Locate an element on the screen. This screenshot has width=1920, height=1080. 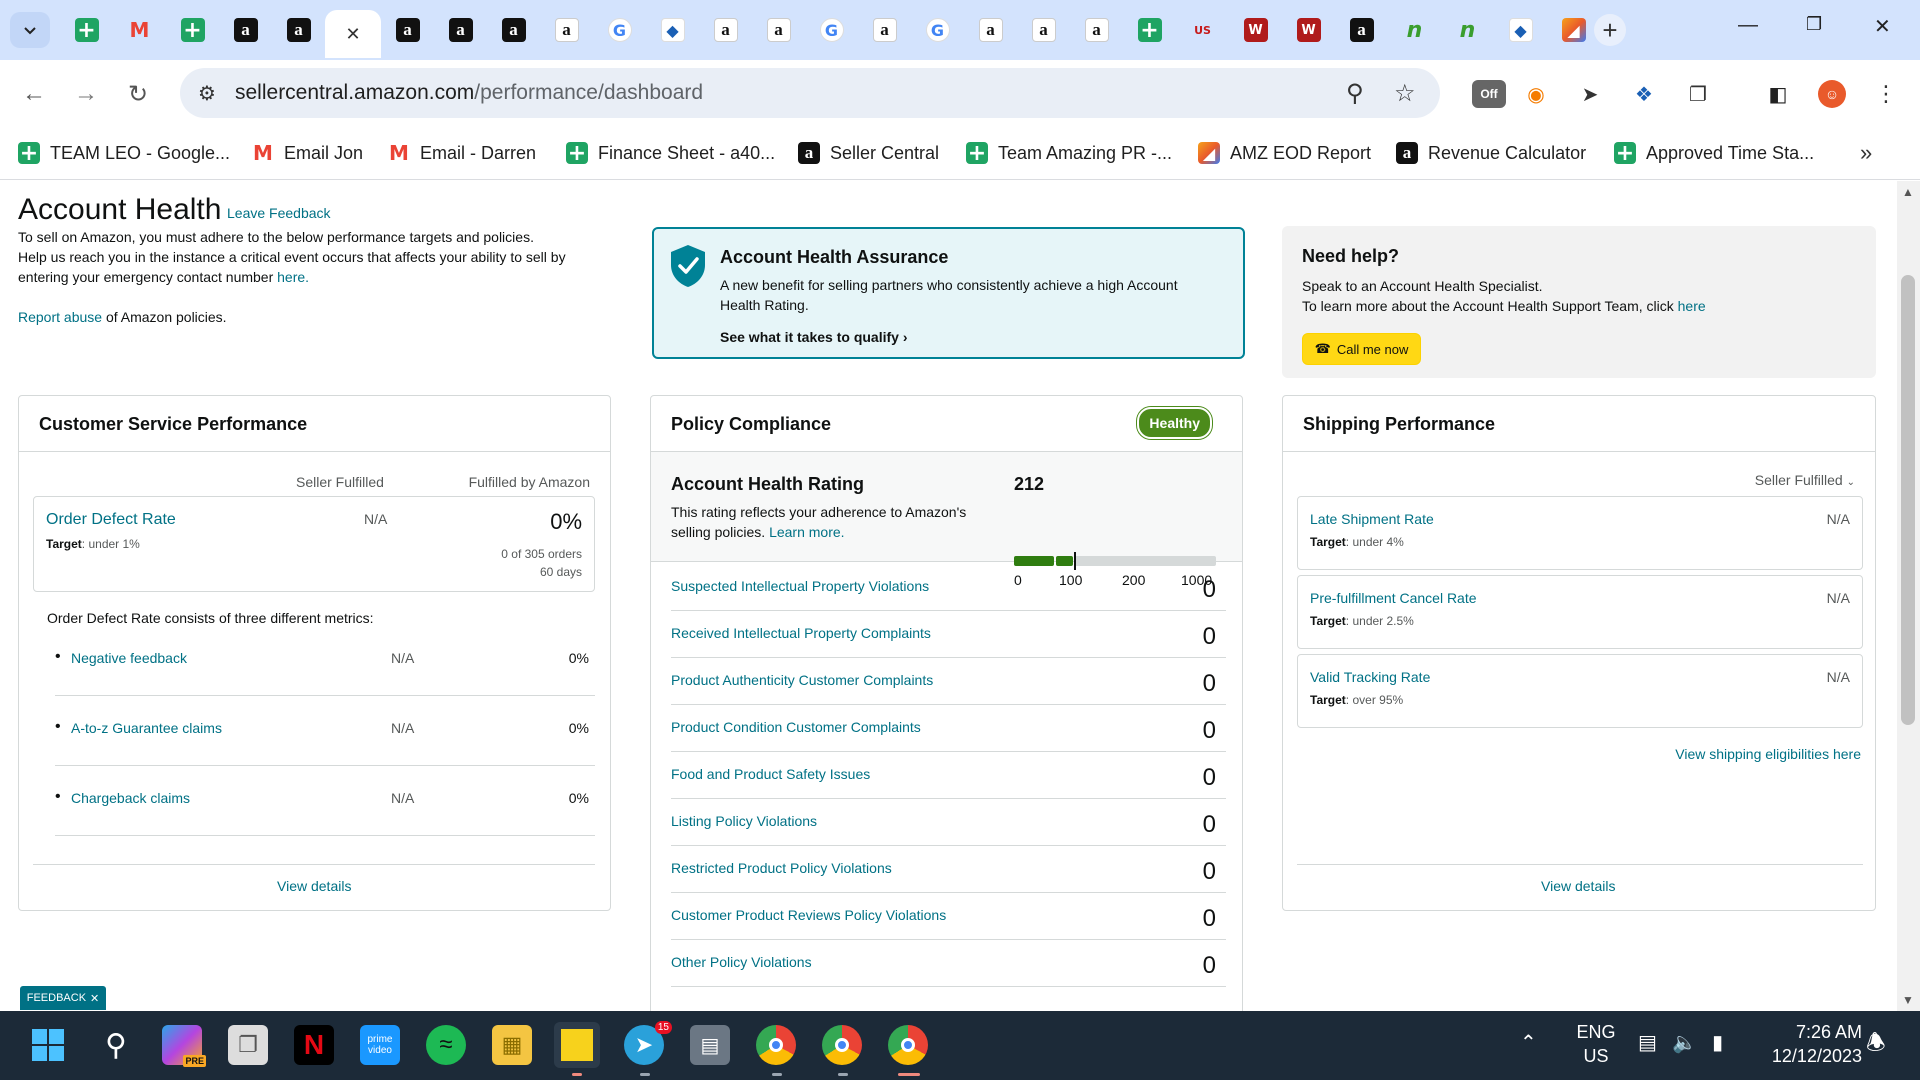
scroll-down-icon: ▼ is located at coordinates (1908, 1000).